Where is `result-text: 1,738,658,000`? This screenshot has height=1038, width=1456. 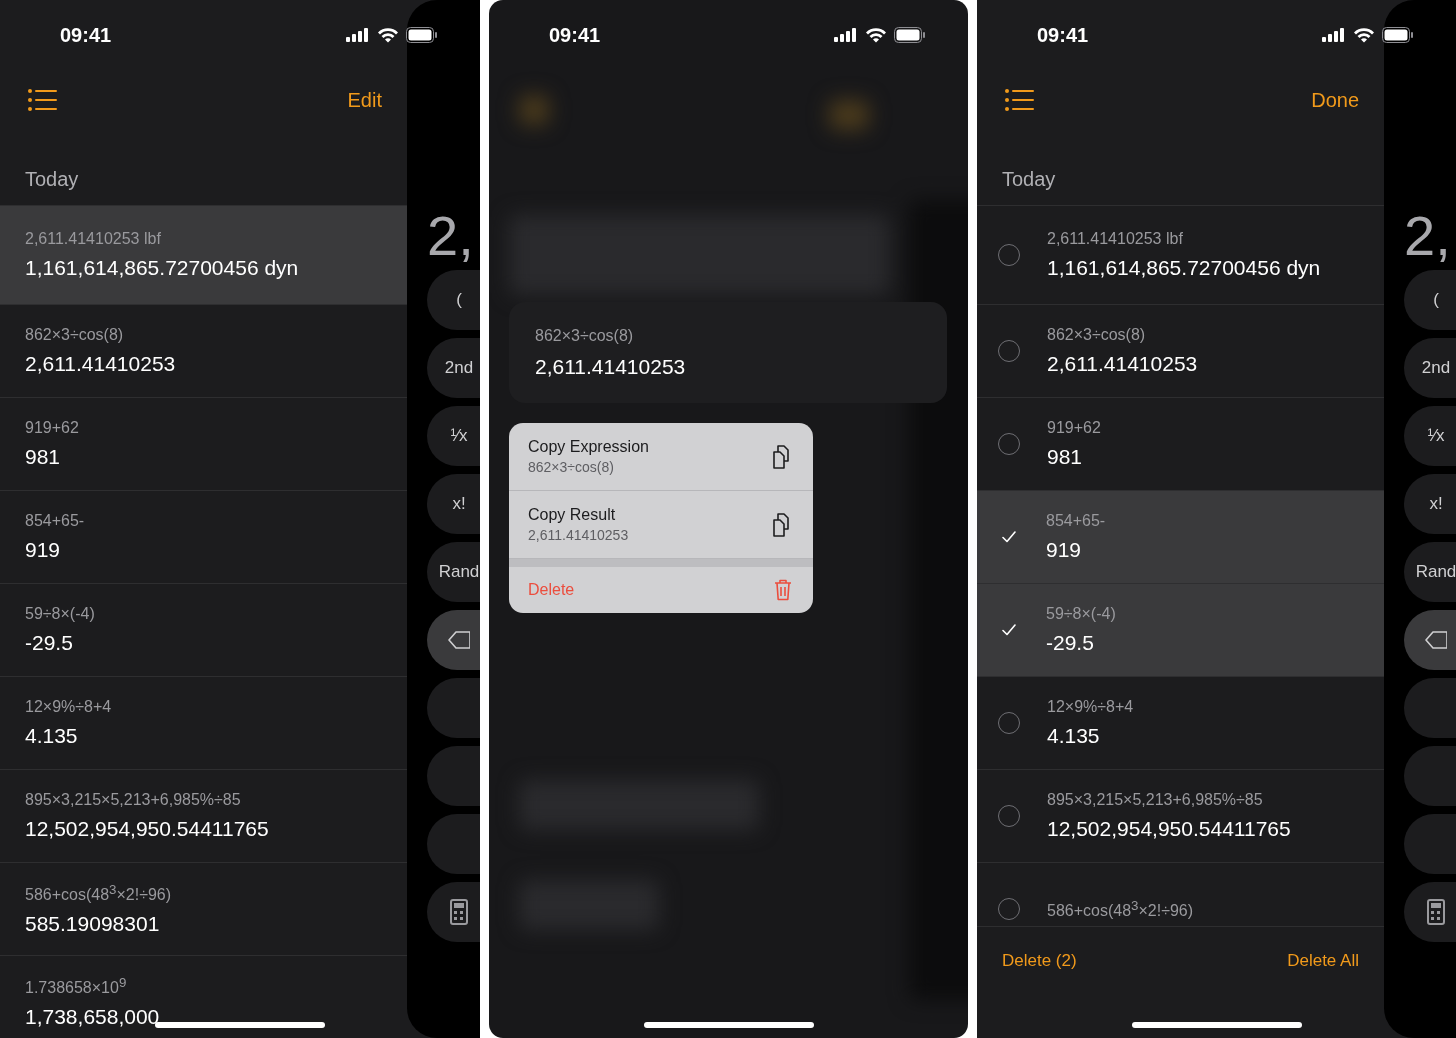 result-text: 1,738,658,000 is located at coordinates (92, 1017).